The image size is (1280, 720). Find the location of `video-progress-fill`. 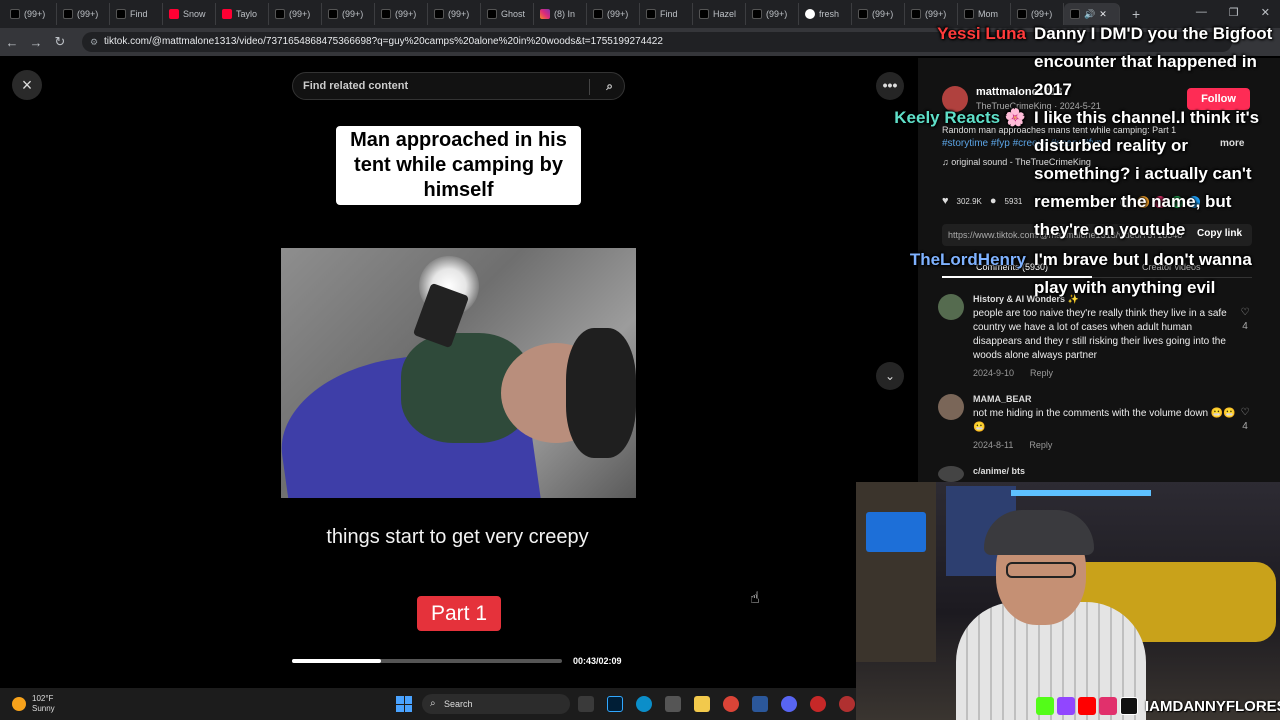

video-progress-fill is located at coordinates (337, 661).